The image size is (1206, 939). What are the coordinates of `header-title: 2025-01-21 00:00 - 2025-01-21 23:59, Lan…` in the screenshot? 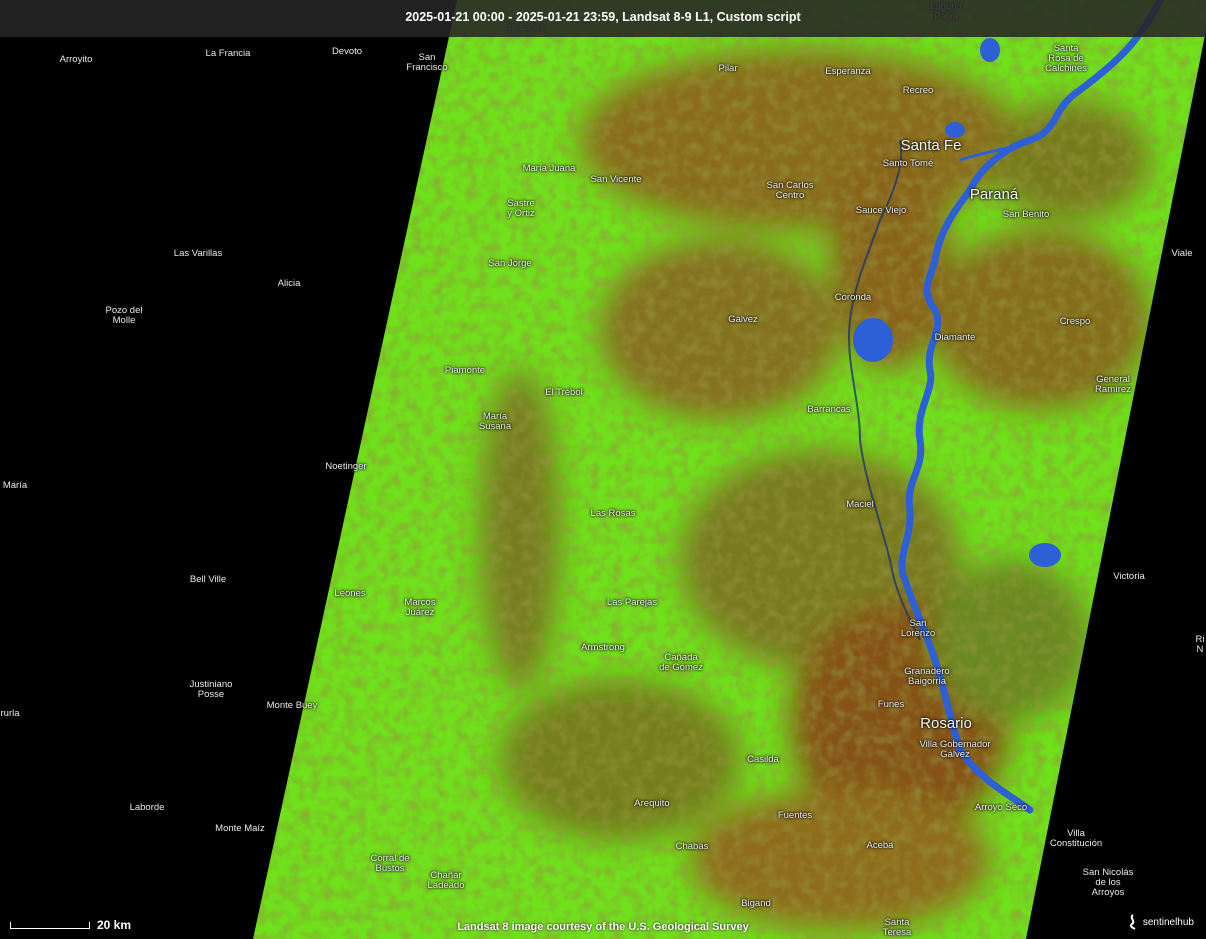 It's located at (603, 17).